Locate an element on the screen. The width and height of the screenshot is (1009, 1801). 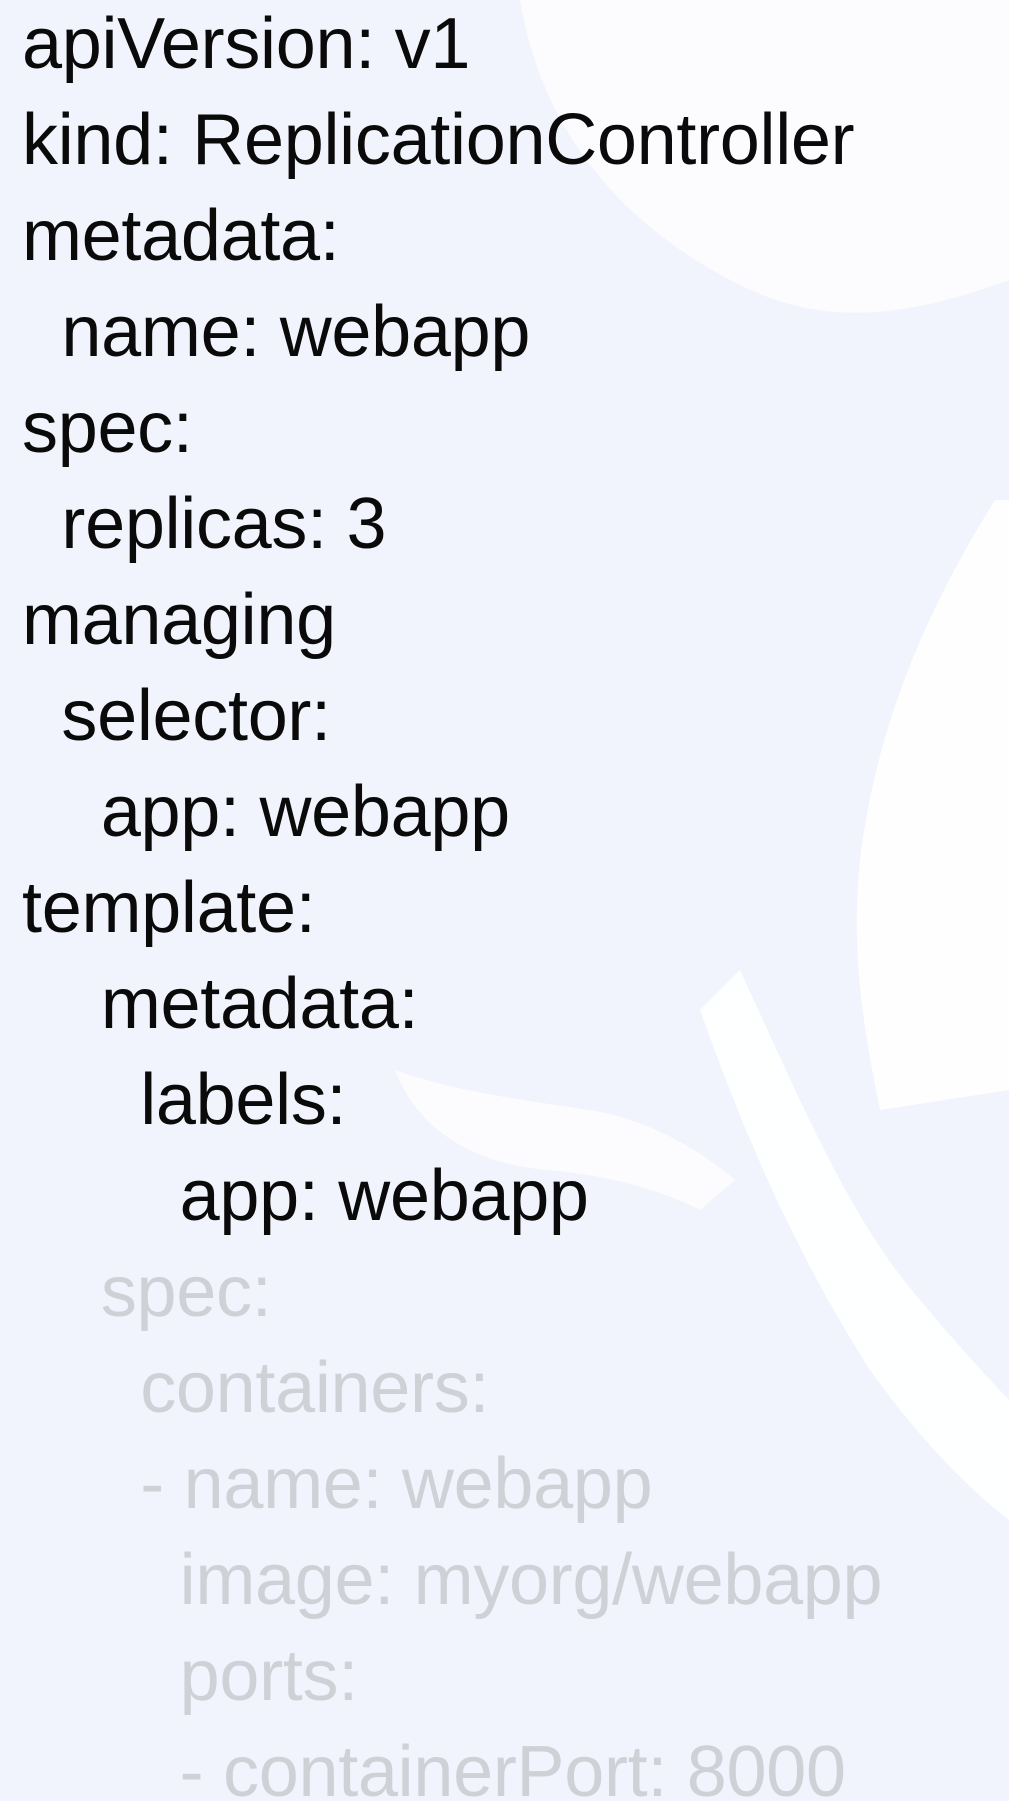
yaml-line-template-metadata: metadata: is located at coordinates (220, 1004).